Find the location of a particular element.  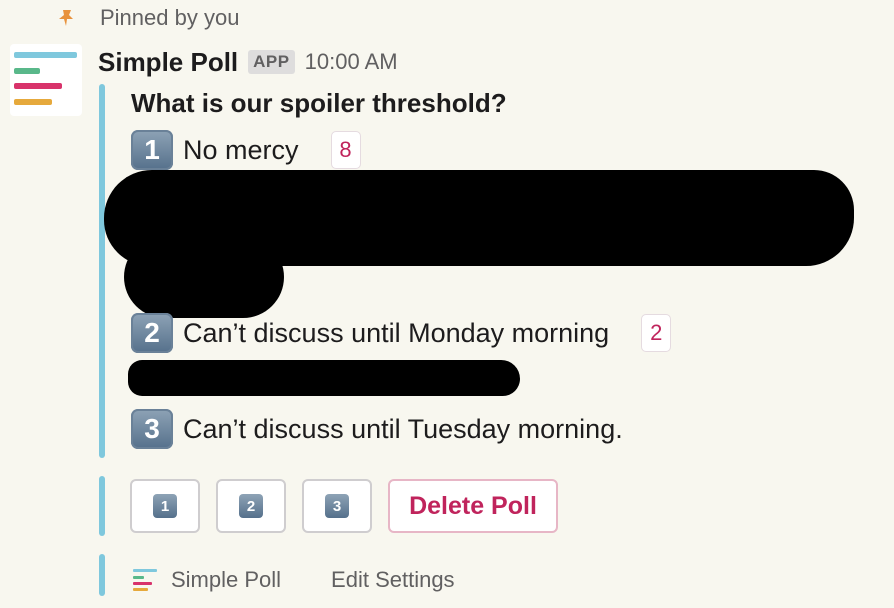

pinned-indicator: Pinned by you is located at coordinates (147, 18).